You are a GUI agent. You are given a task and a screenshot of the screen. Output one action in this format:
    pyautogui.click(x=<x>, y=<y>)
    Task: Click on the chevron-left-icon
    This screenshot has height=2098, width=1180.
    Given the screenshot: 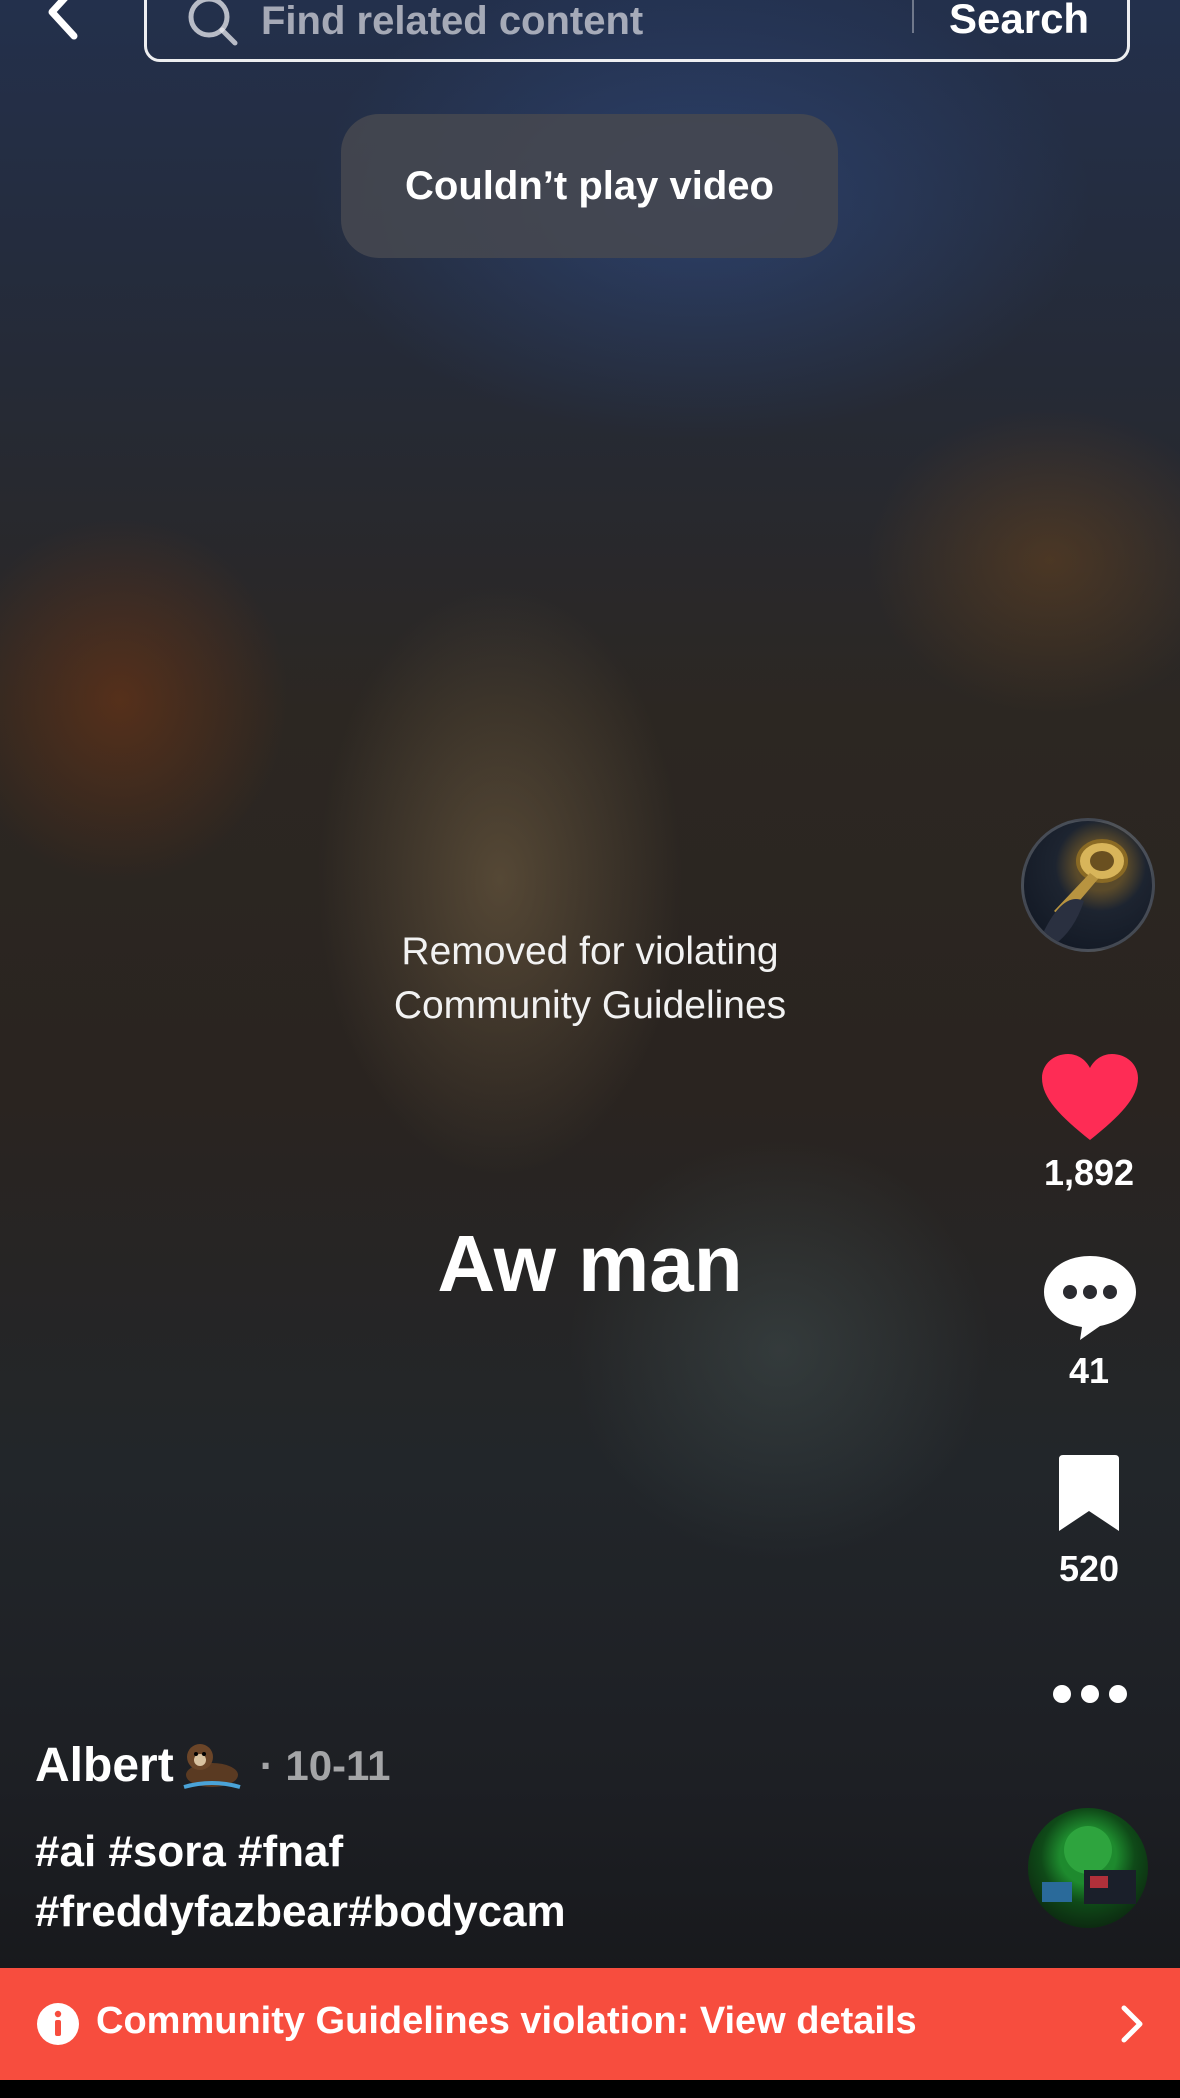 What is the action you would take?
    pyautogui.click(x=63, y=20)
    